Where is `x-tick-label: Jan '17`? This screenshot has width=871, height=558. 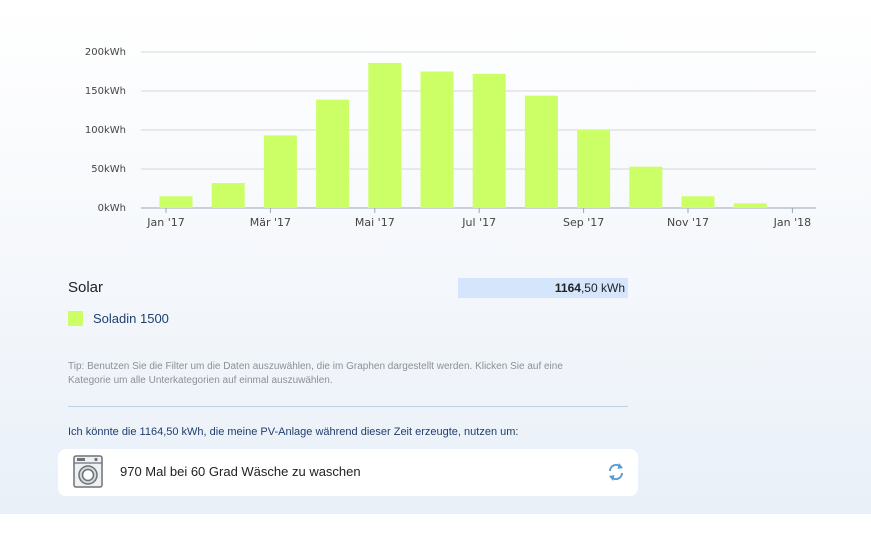
x-tick-label: Jan '17 is located at coordinates (165, 222).